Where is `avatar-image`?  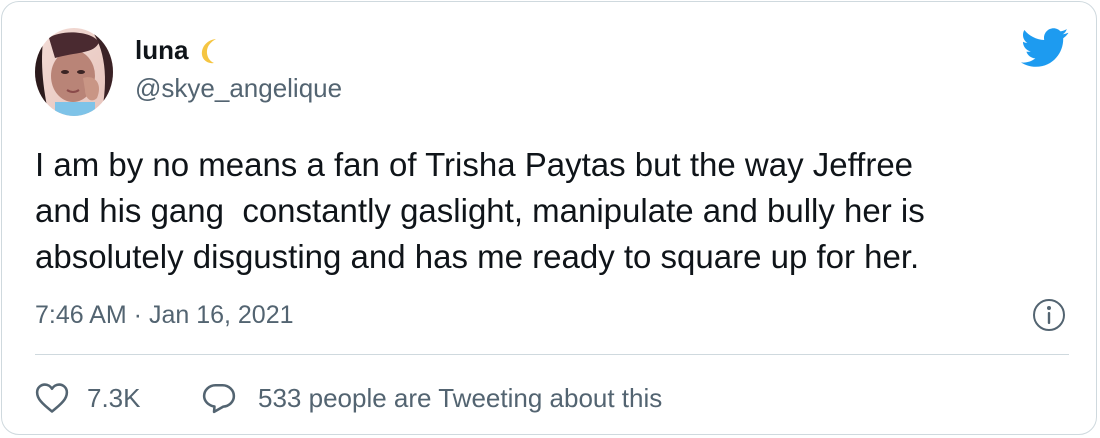 avatar-image is located at coordinates (74, 72).